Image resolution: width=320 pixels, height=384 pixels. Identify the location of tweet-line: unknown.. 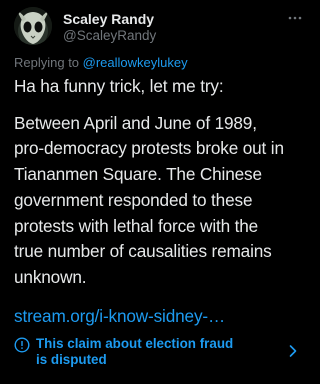
(50, 276).